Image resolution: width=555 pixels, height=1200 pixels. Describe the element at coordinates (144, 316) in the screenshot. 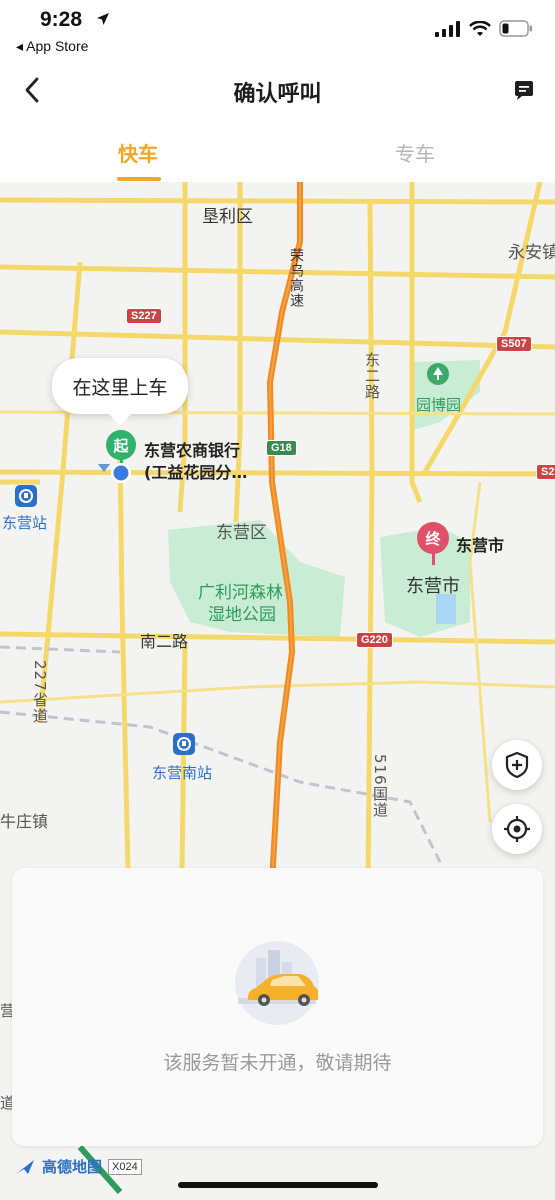

I see `road-shield-s227: S227` at that location.